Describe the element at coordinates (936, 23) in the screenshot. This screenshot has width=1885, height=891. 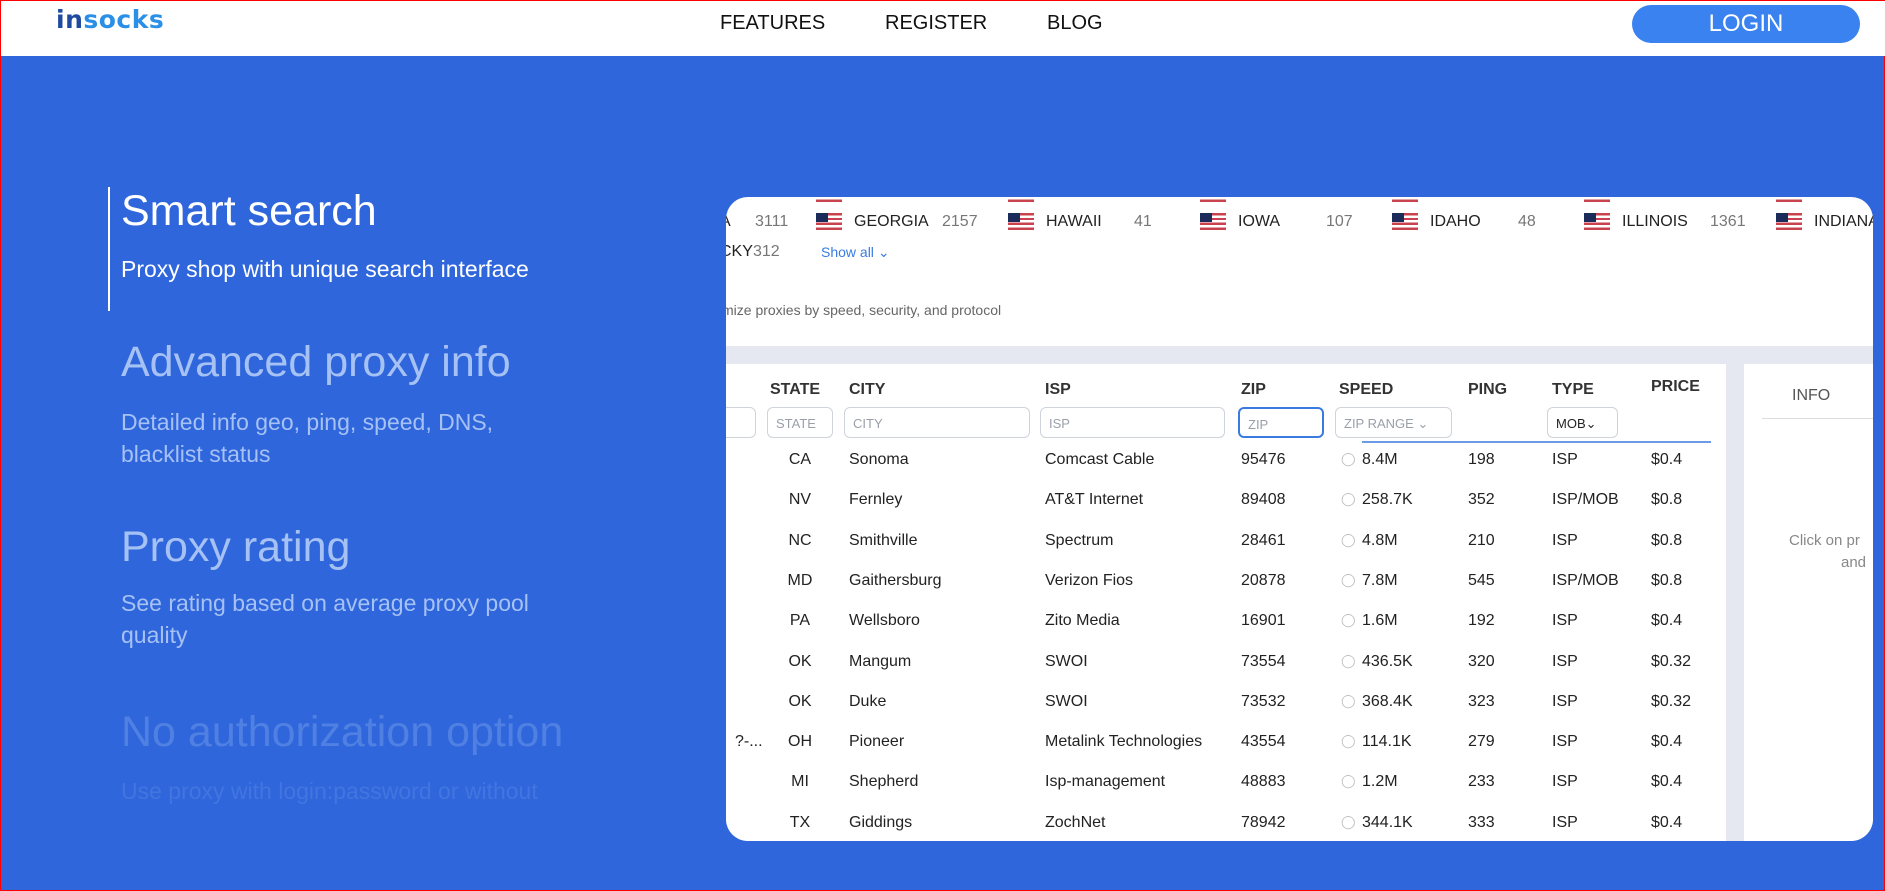
I see `nav-register: REGISTER` at that location.